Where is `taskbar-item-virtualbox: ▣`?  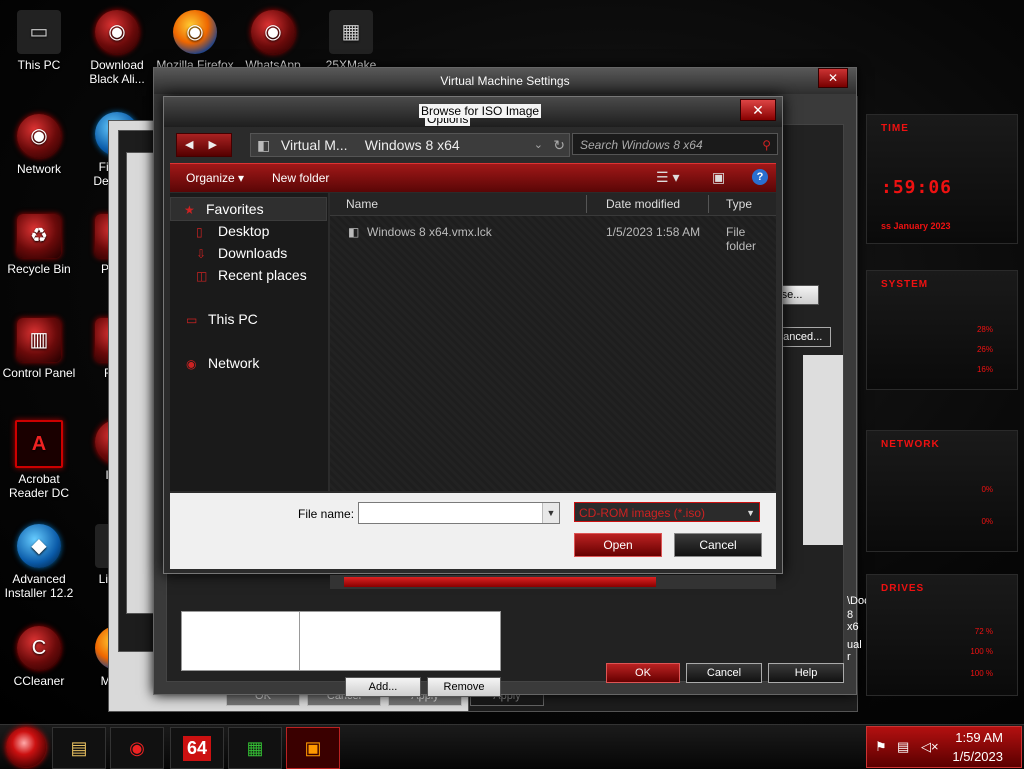
taskbar-item-virtualbox: ▣ is located at coordinates (313, 748).